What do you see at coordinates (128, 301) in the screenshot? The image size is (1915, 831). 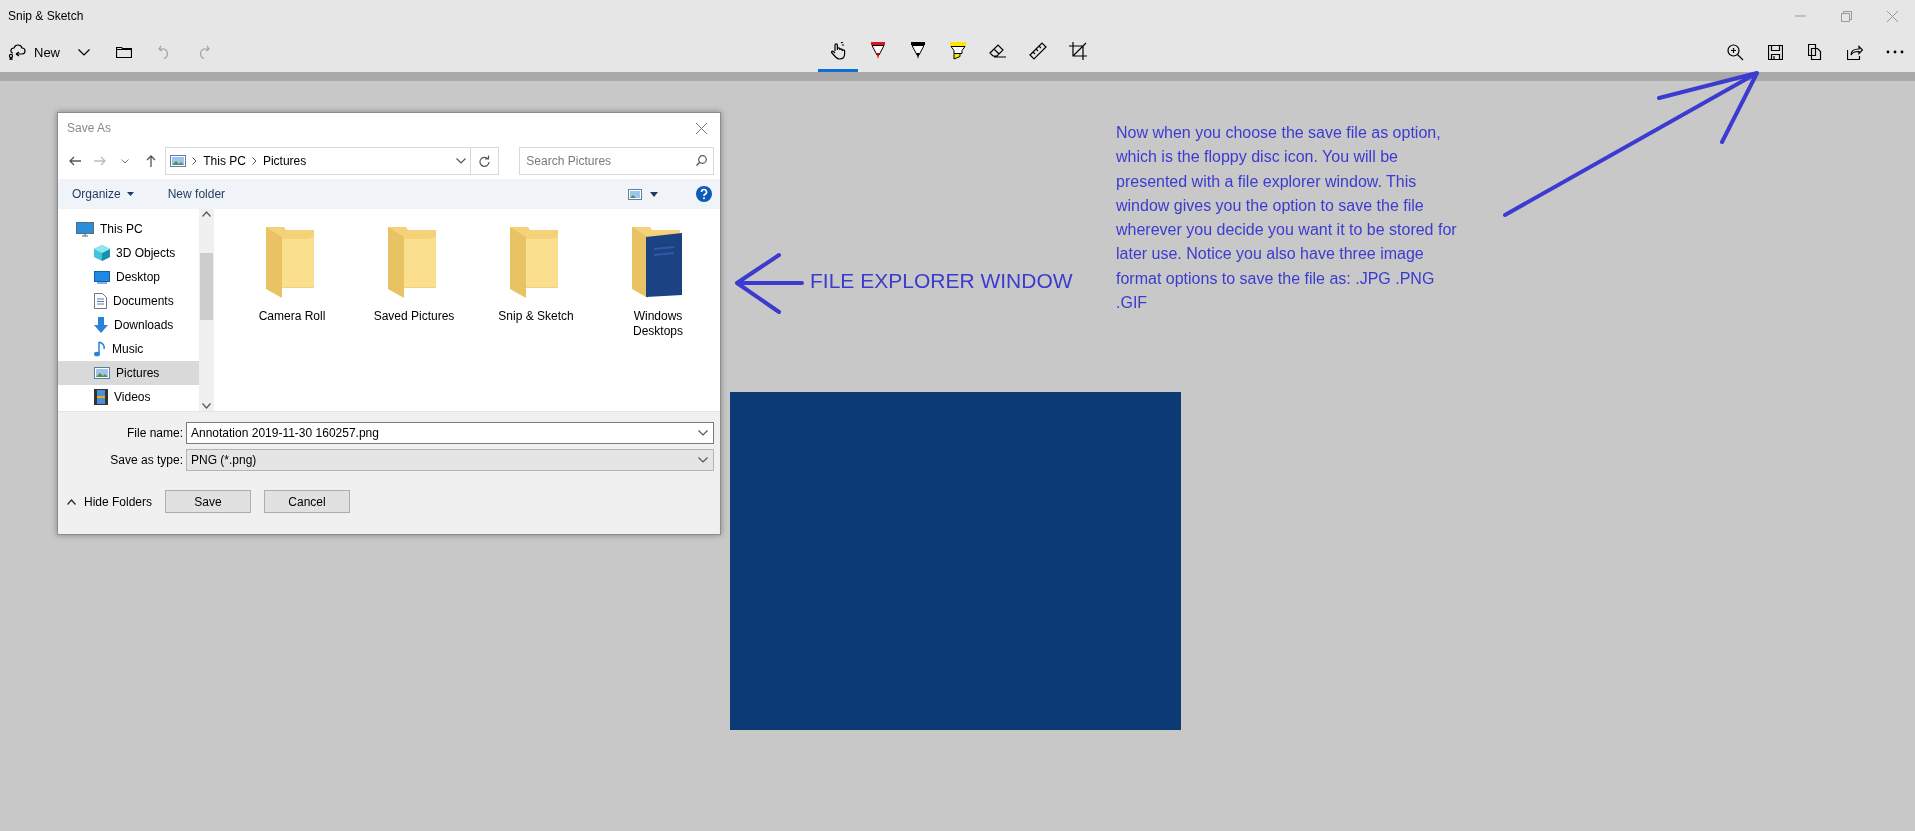 I see `folder-tree-item: Documents` at bounding box center [128, 301].